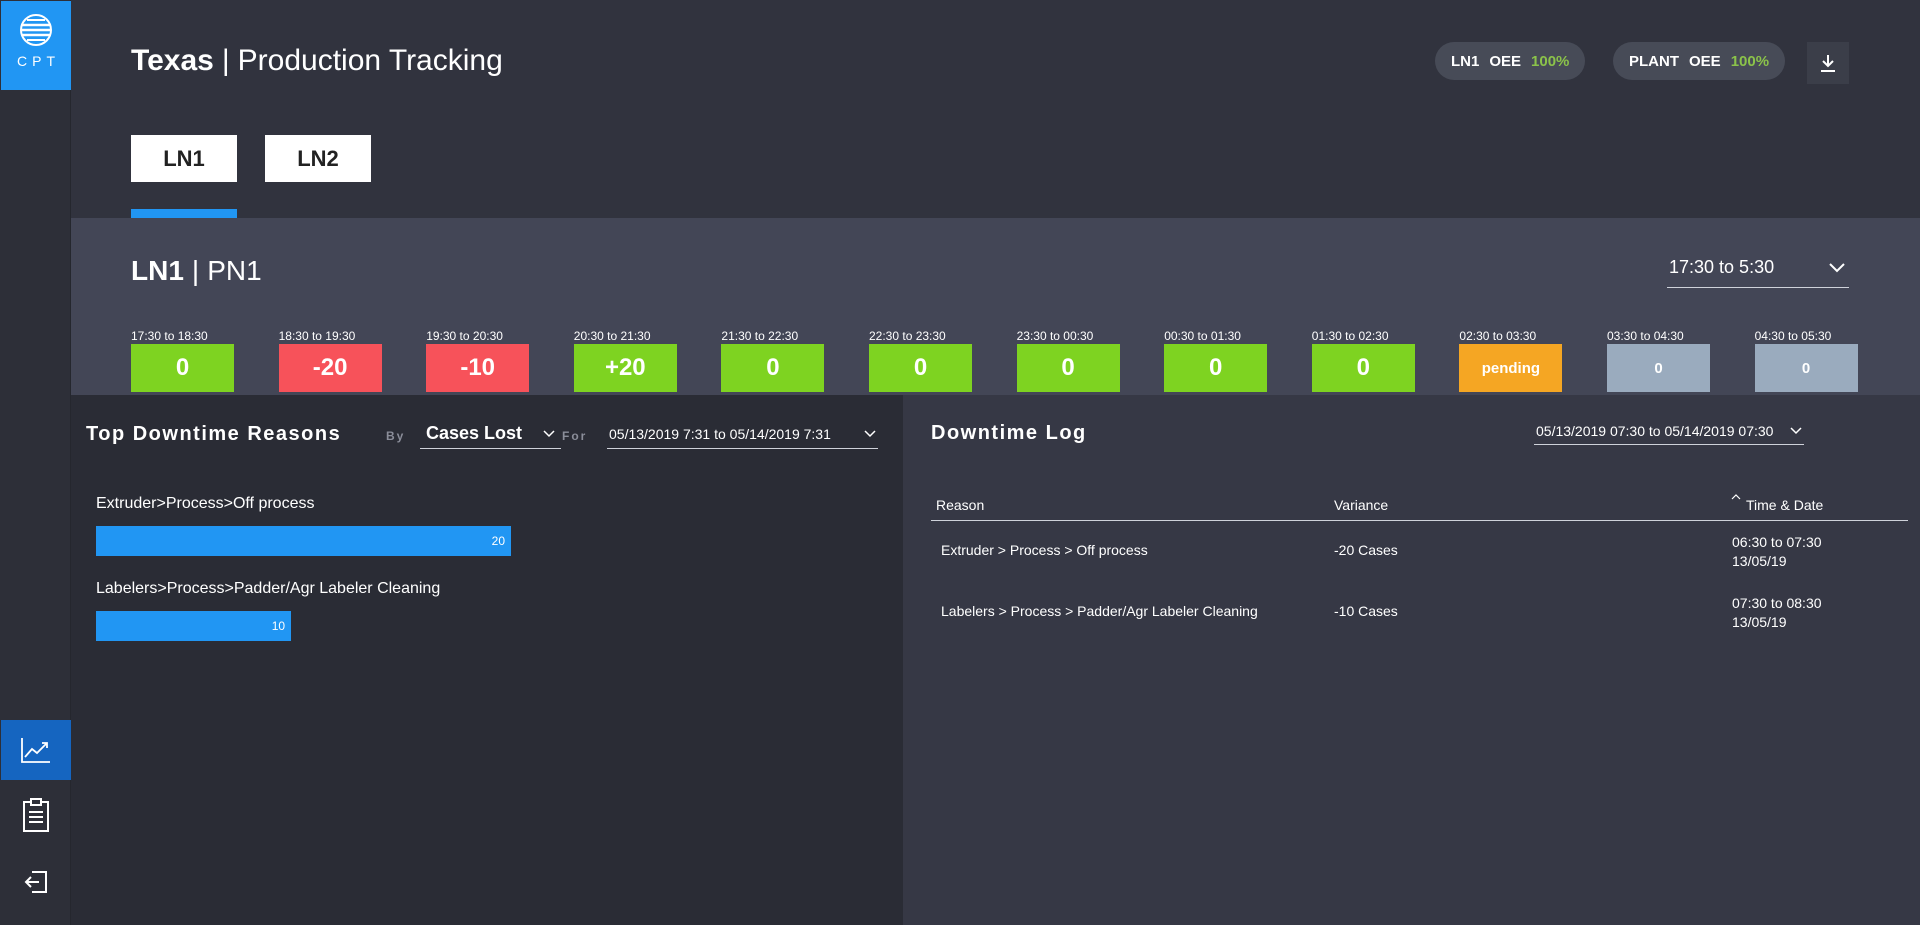  I want to click on reason-bar: 20, so click(303, 541).